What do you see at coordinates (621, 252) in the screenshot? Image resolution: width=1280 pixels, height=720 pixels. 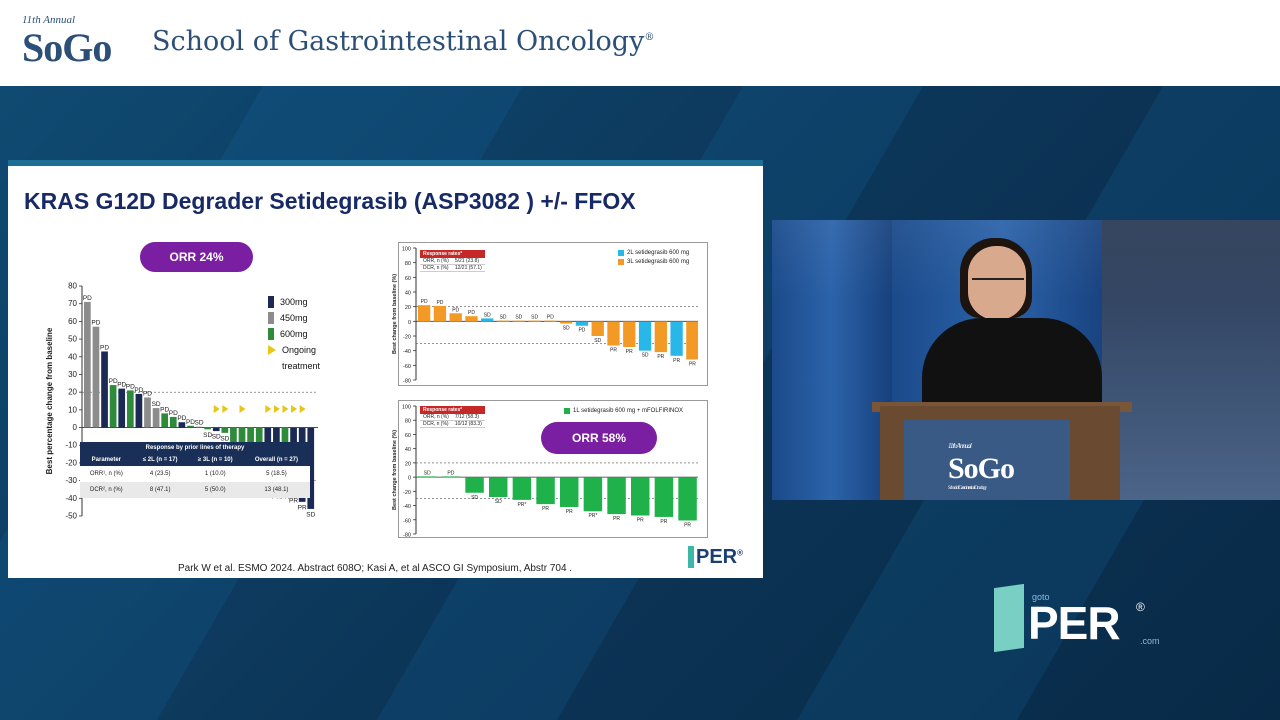 I see `legend-swatch` at bounding box center [621, 252].